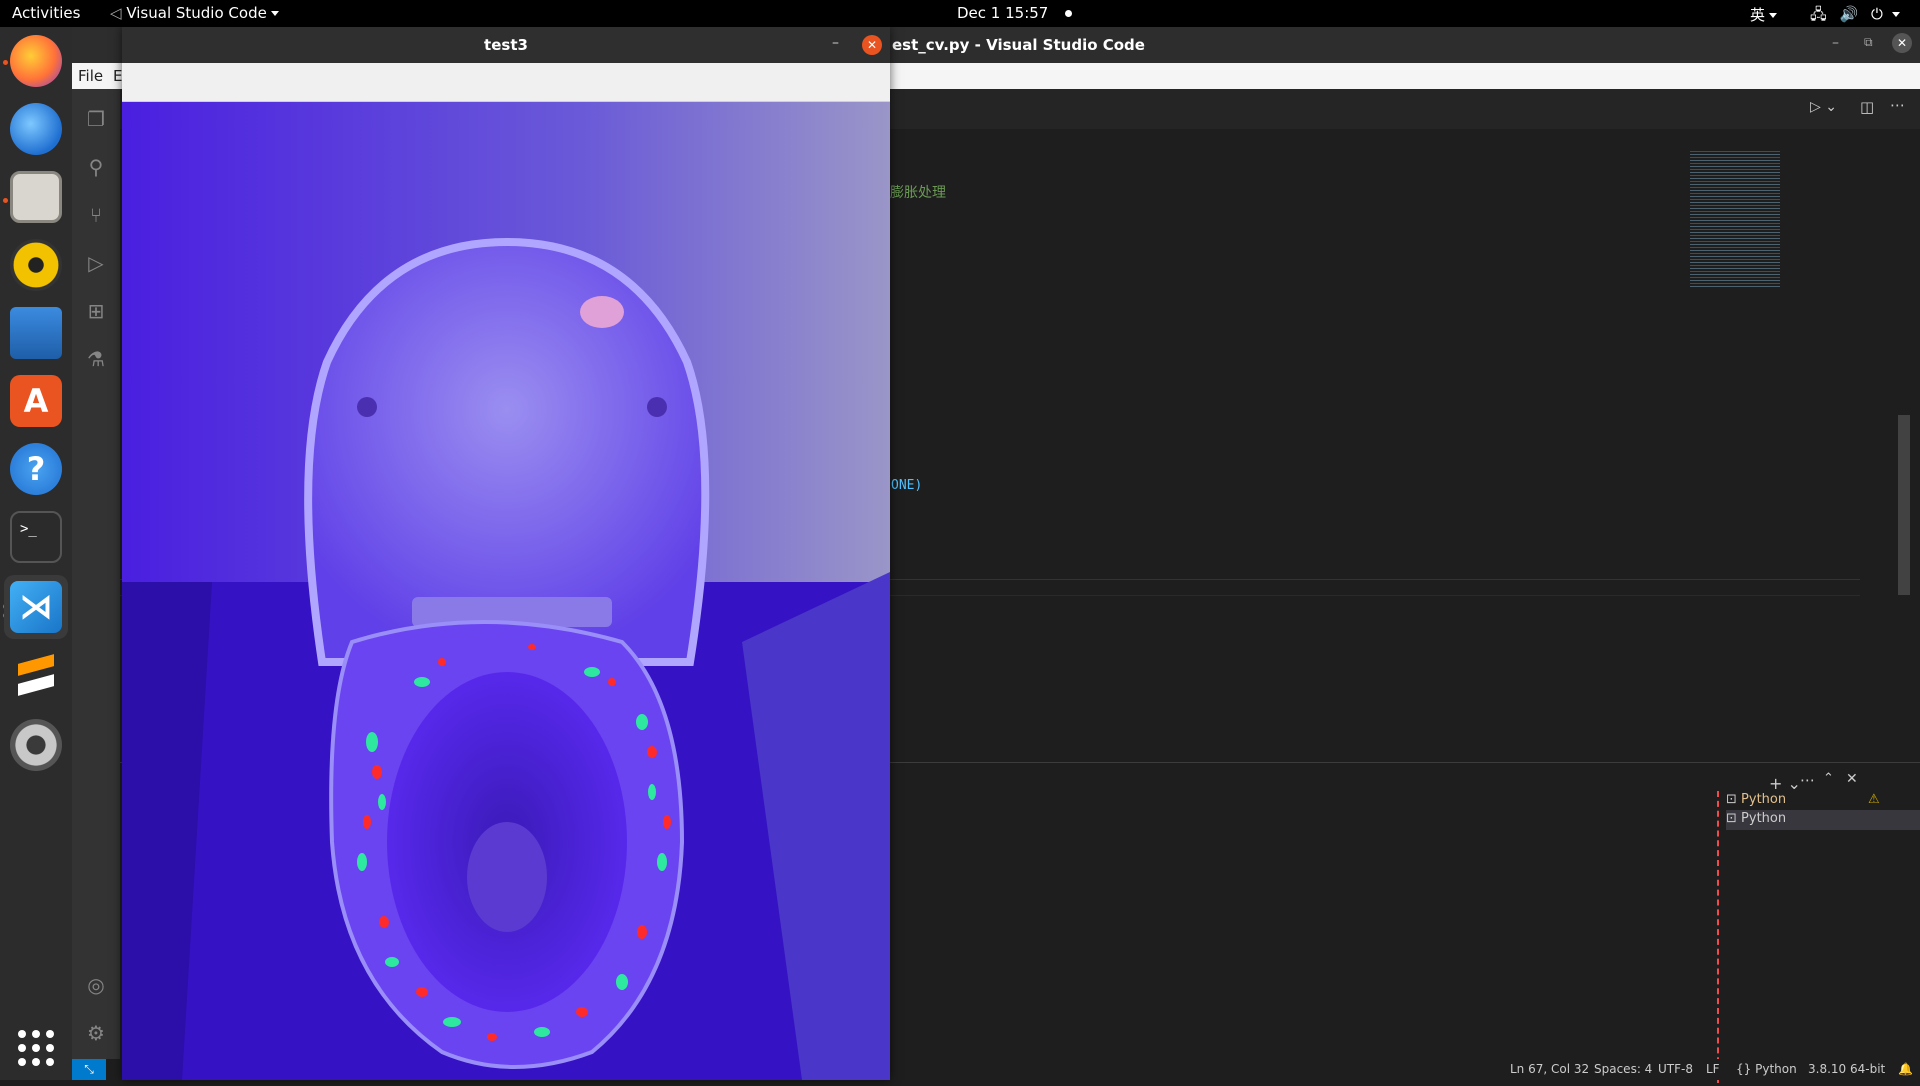  Describe the element at coordinates (36, 265) in the screenshot. I see `rhythmbox-icon` at that location.